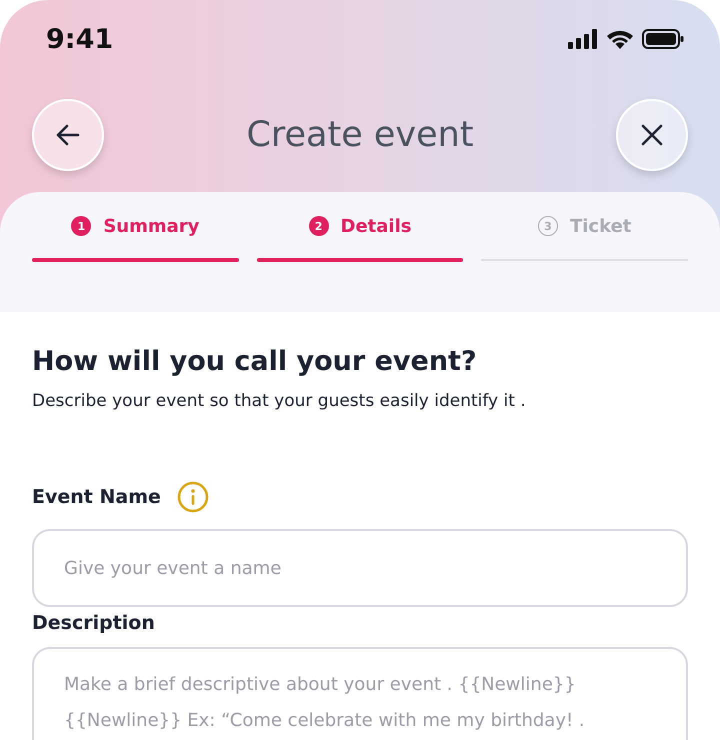  I want to click on event-name-field: Give your event a name, so click(360, 568).